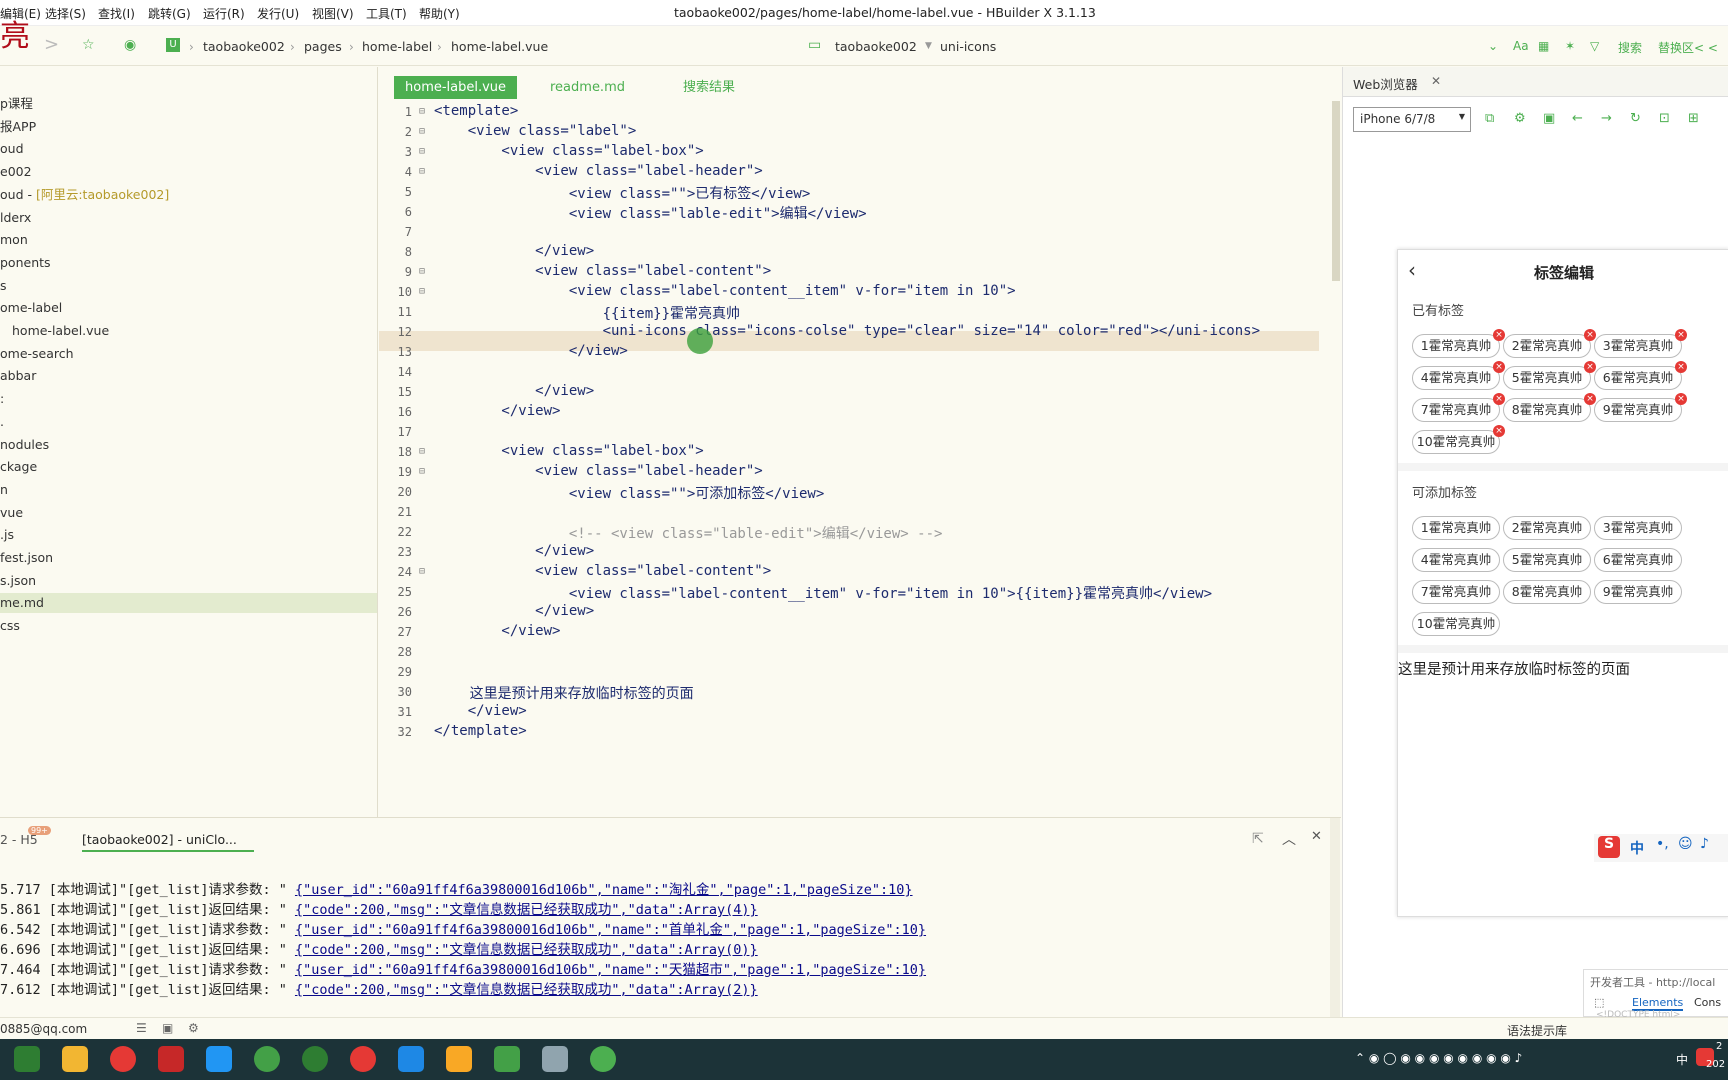 The image size is (1728, 1080). Describe the element at coordinates (116, 13) in the screenshot. I see `menu-find: 查找(I)` at that location.